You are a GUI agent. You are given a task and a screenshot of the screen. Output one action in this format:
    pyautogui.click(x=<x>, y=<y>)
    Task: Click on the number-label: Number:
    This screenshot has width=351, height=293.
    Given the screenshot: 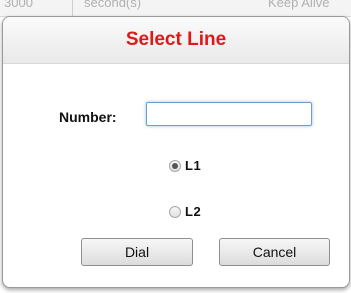 What is the action you would take?
    pyautogui.click(x=88, y=117)
    